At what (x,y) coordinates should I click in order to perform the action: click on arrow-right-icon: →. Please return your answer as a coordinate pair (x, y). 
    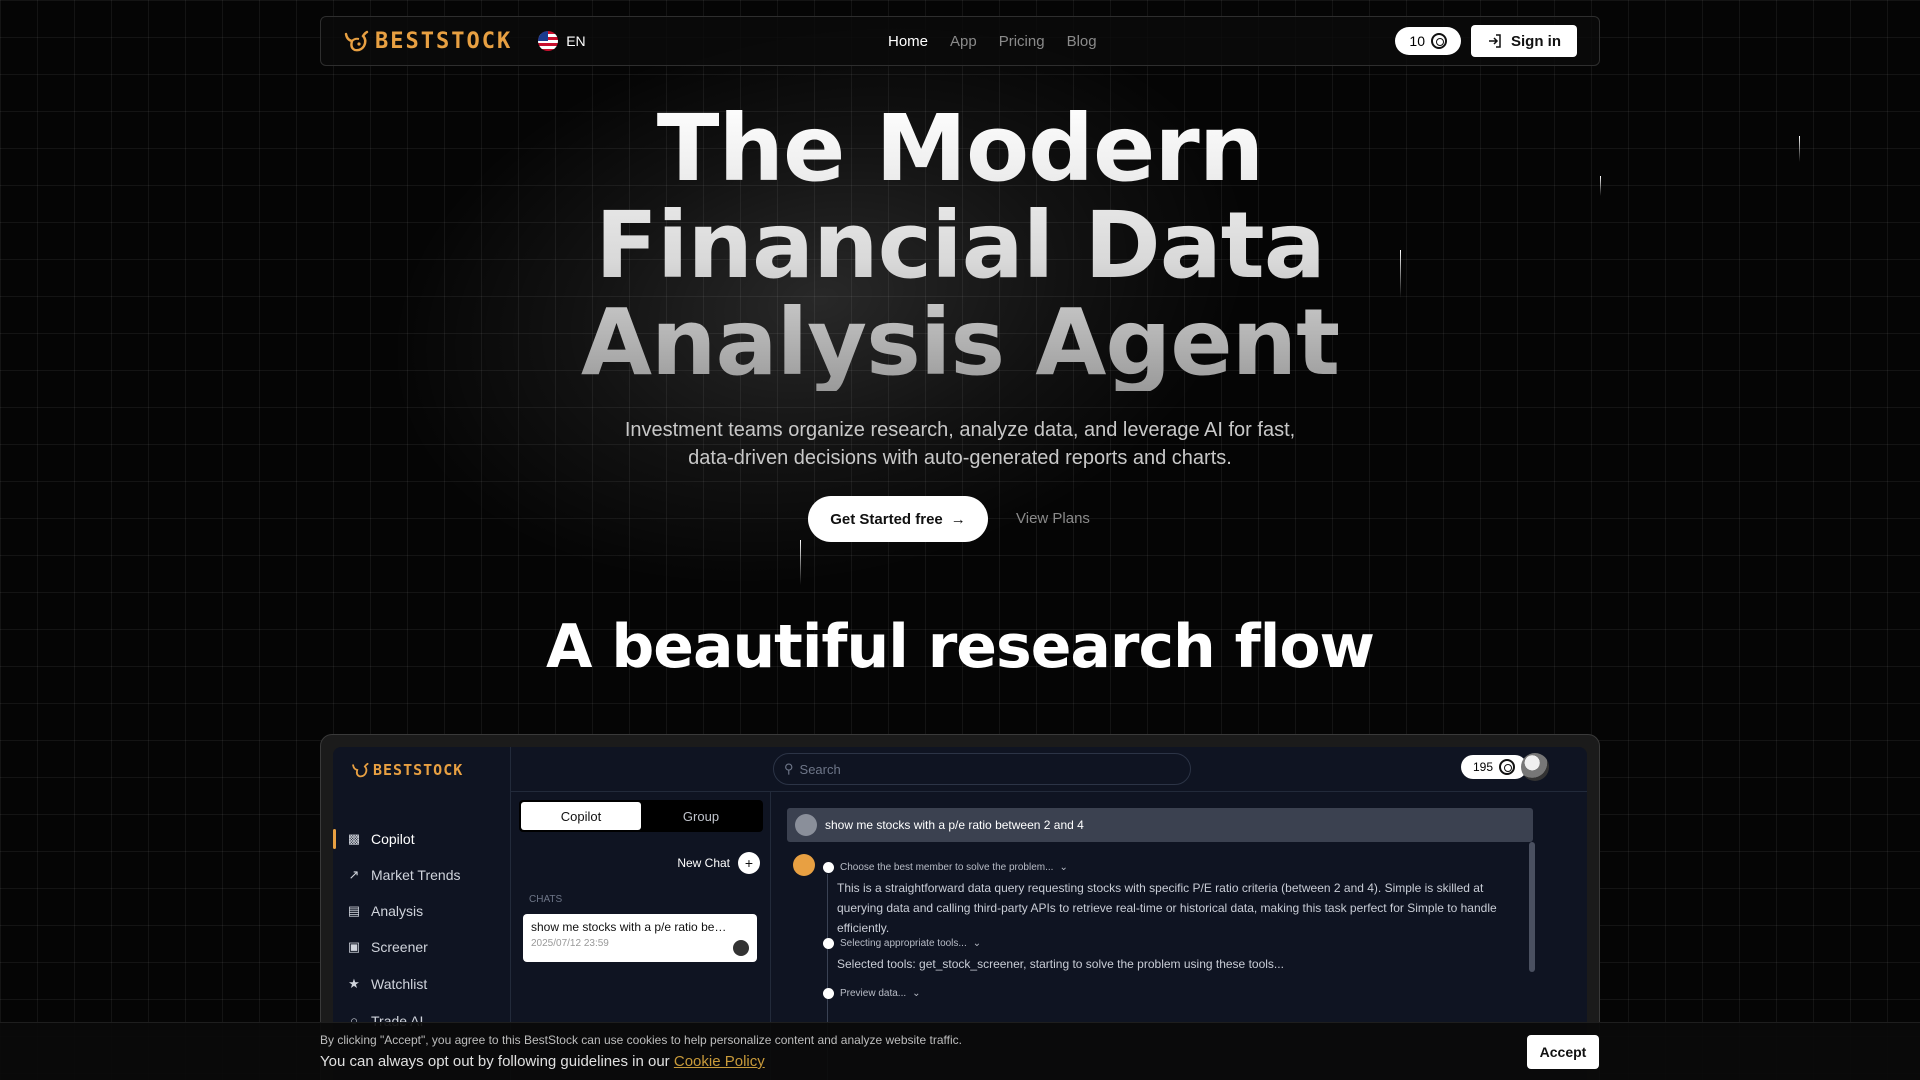
    Looking at the image, I should click on (958, 519).